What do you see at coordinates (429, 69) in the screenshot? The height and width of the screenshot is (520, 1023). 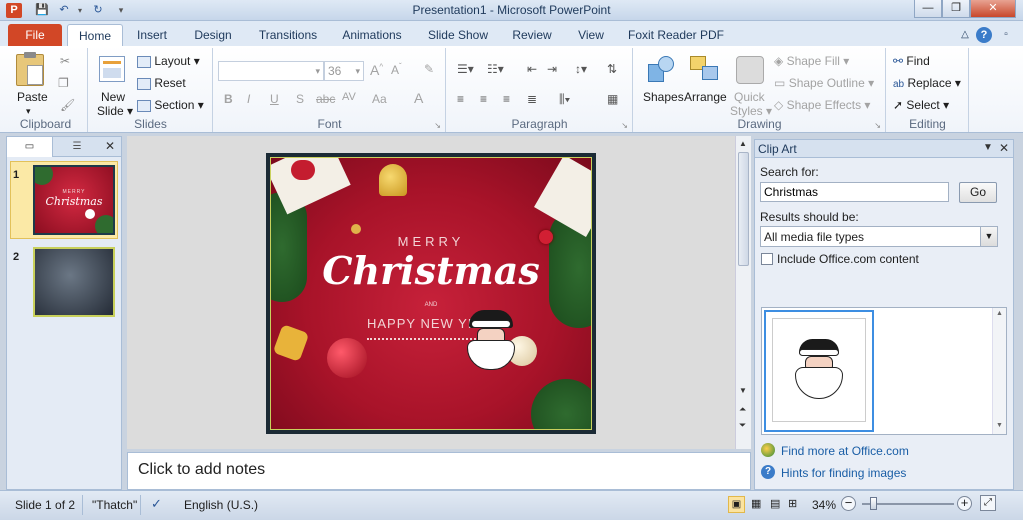 I see `clear-formatting-icon: ✎` at bounding box center [429, 69].